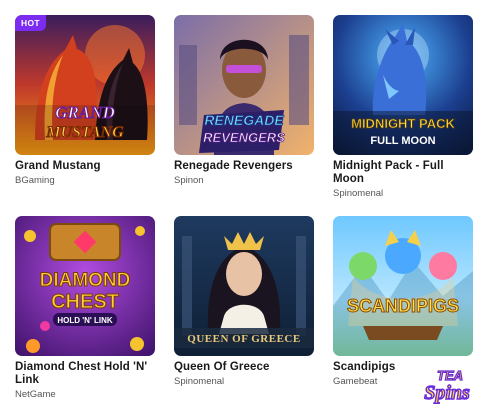  What do you see at coordinates (402, 141) in the screenshot?
I see `art-title-line2: FULL MOON` at bounding box center [402, 141].